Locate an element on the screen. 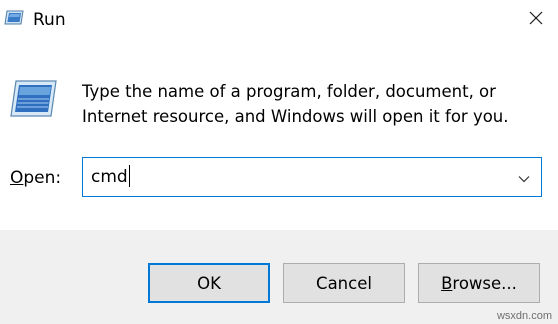 This screenshot has height=324, width=558. title-bar: Run is located at coordinates (279, 21).